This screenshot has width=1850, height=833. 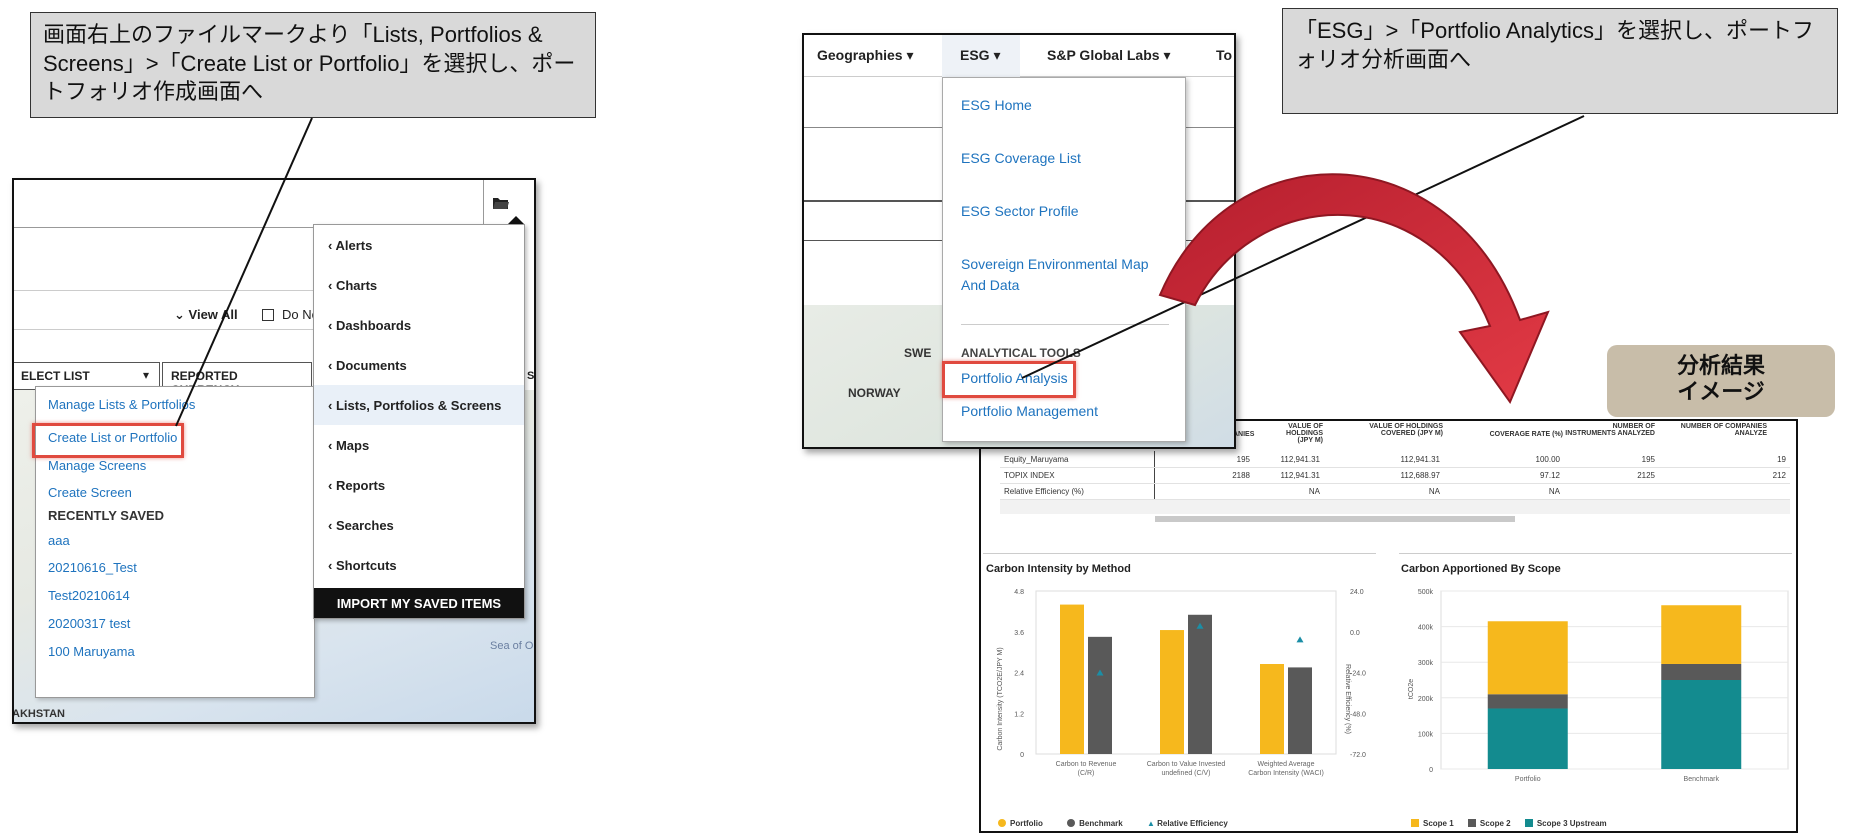 What do you see at coordinates (244, 272) in the screenshot?
I see `pointer-line-left` at bounding box center [244, 272].